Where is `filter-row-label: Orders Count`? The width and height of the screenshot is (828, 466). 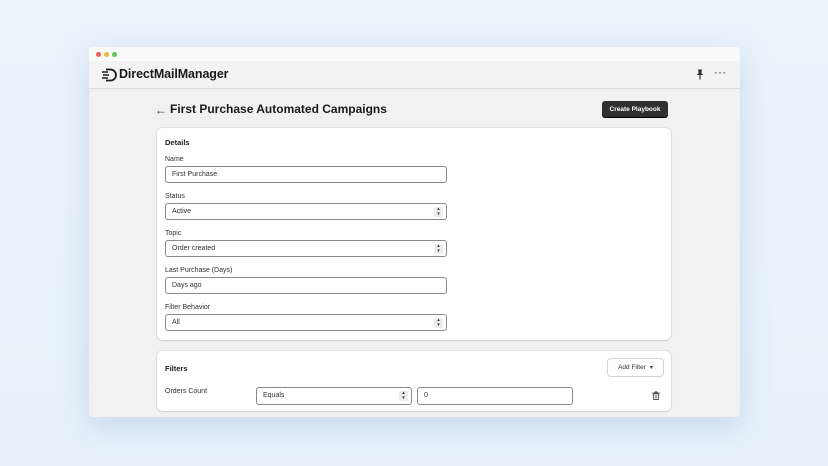 filter-row-label: Orders Count is located at coordinates (186, 391).